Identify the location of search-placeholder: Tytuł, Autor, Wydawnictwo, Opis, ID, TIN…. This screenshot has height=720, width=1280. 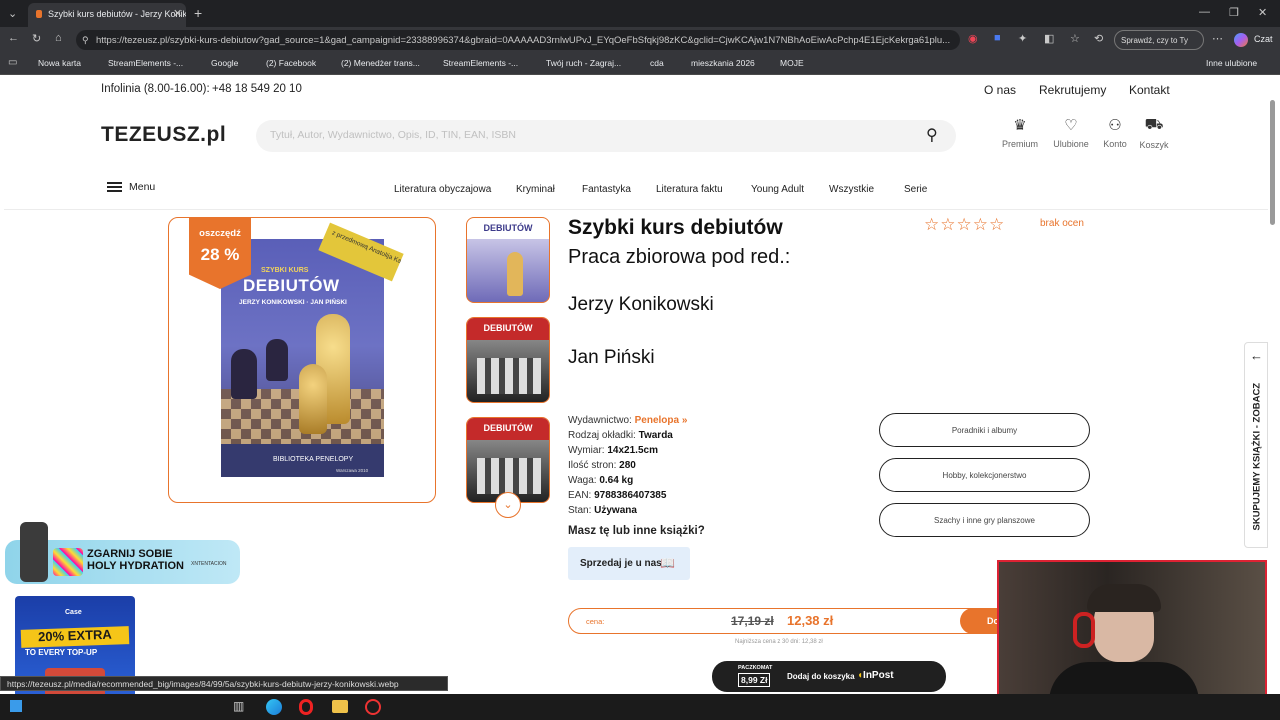
(393, 135).